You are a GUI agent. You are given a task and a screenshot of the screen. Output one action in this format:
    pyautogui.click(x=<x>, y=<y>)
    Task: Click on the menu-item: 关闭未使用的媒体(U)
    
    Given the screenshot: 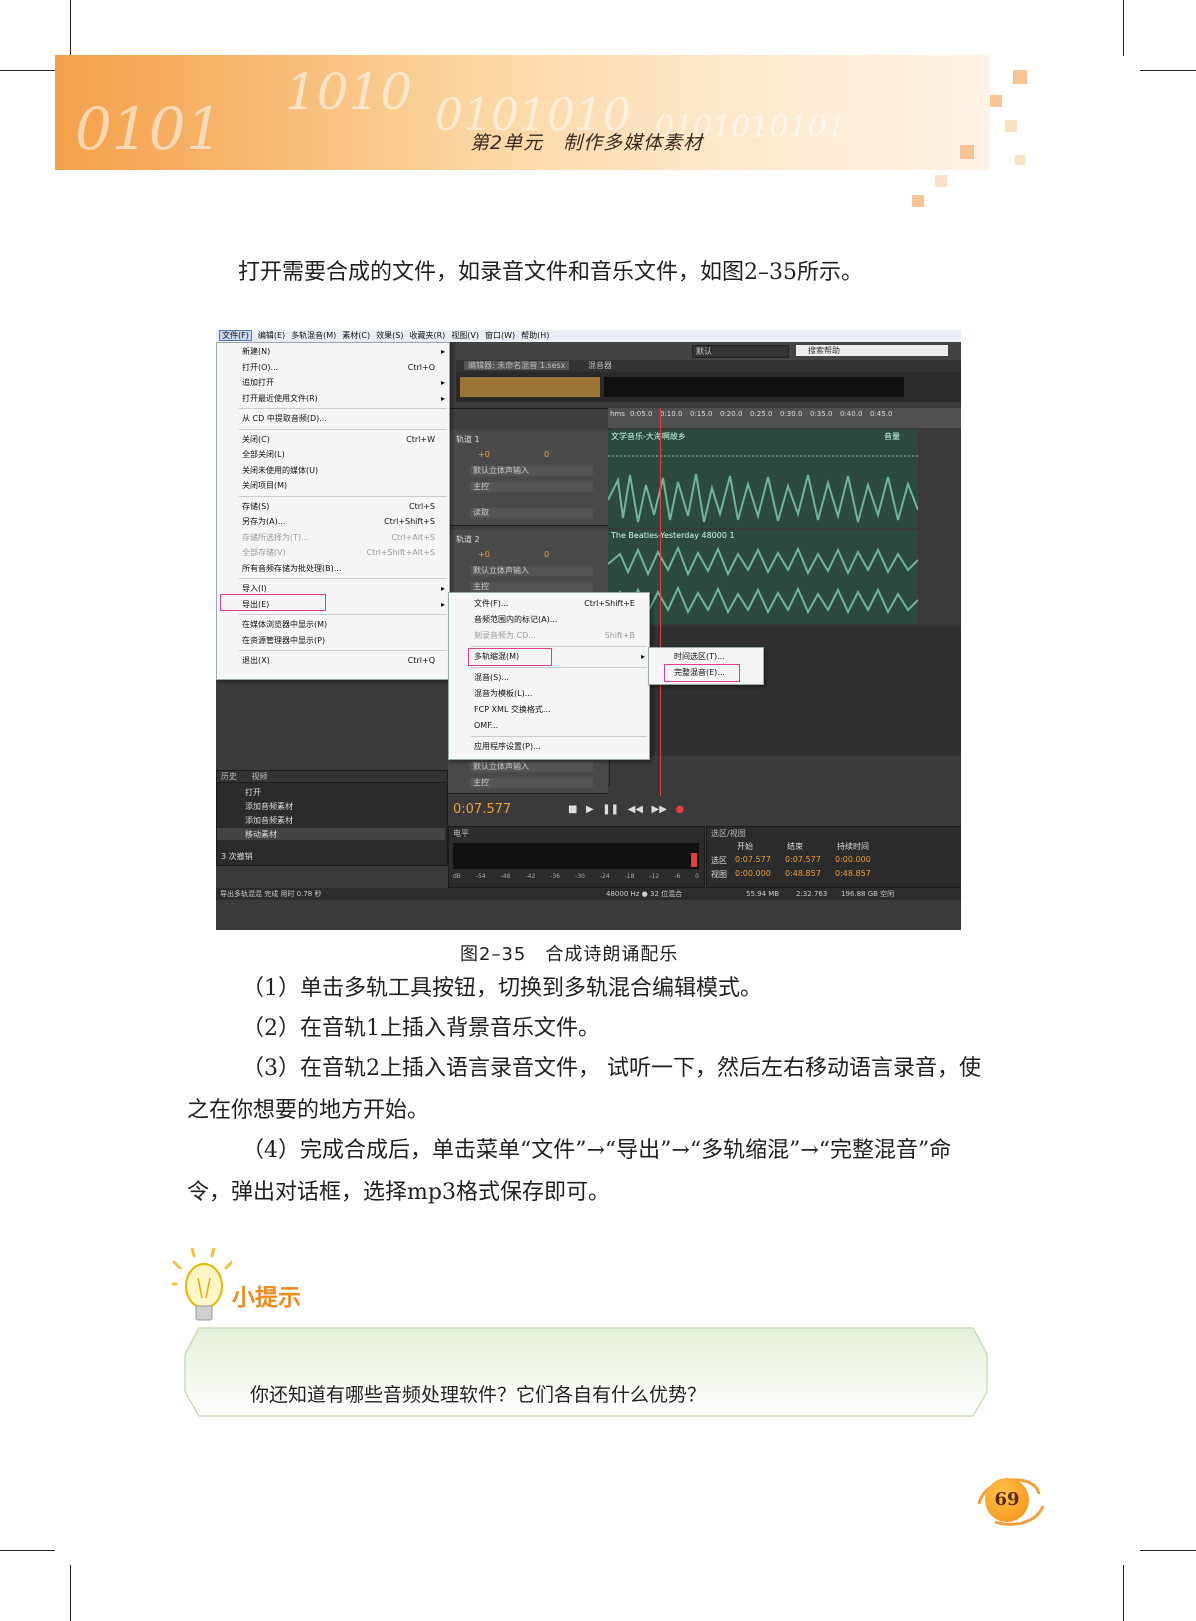 What is the action you would take?
    pyautogui.click(x=333, y=471)
    